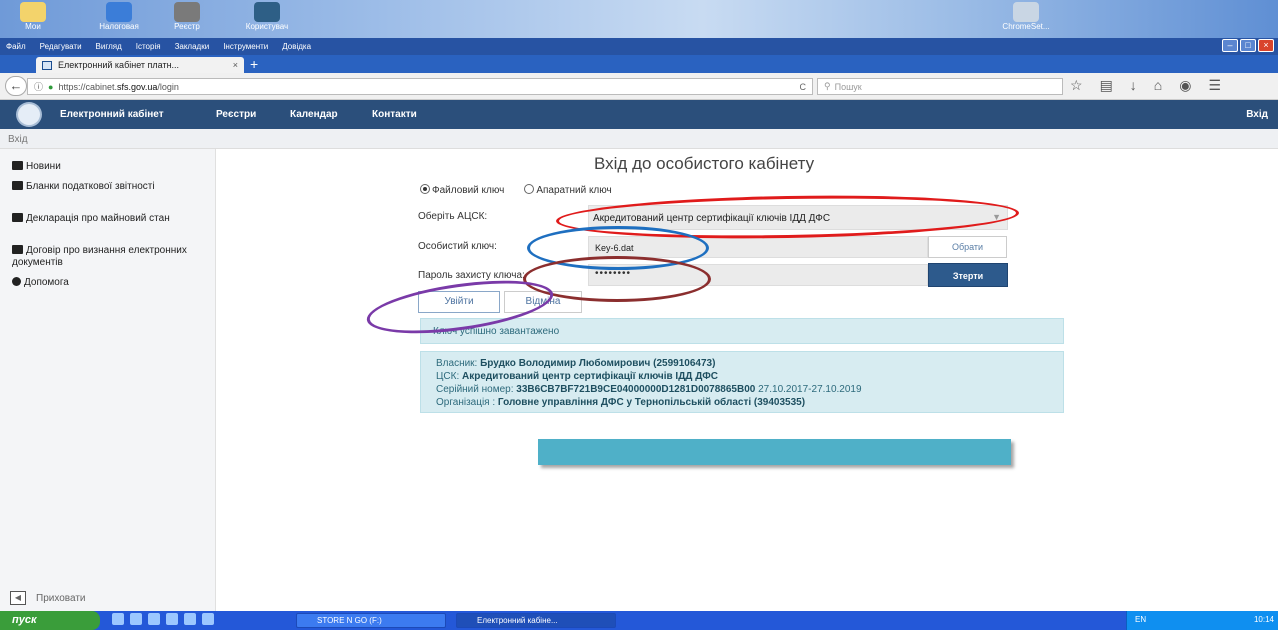  Describe the element at coordinates (245, 46) in the screenshot. I see `menu-tools: Інструменти` at that location.